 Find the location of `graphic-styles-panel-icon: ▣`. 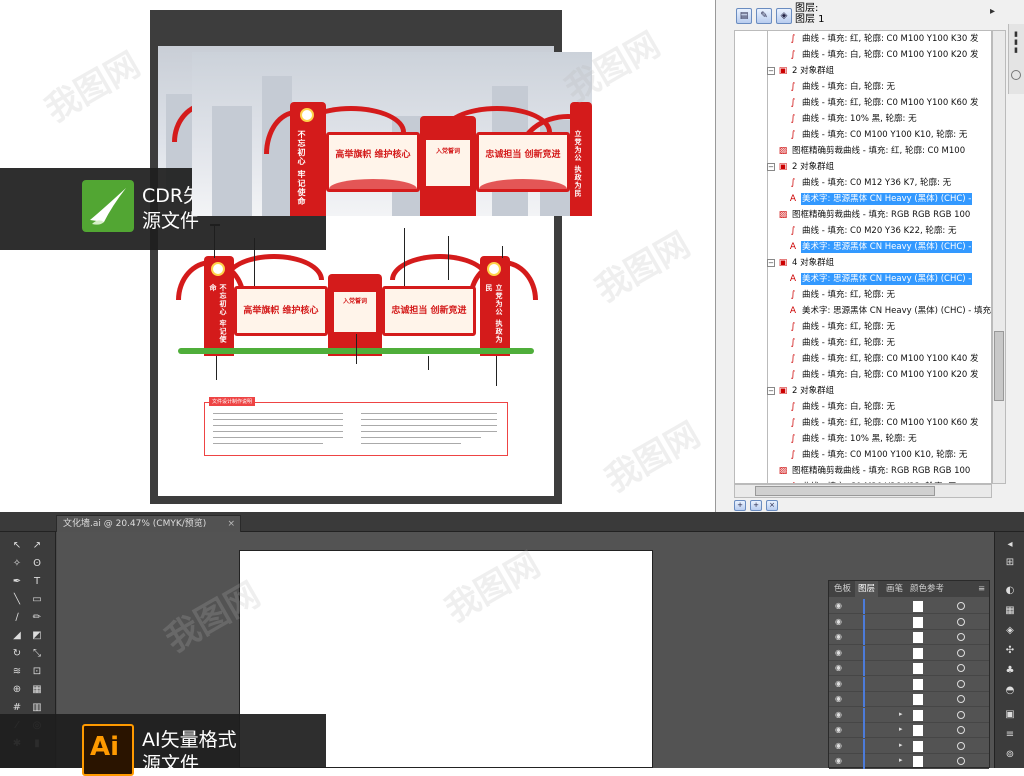

graphic-styles-panel-icon: ▣ is located at coordinates (1010, 715).